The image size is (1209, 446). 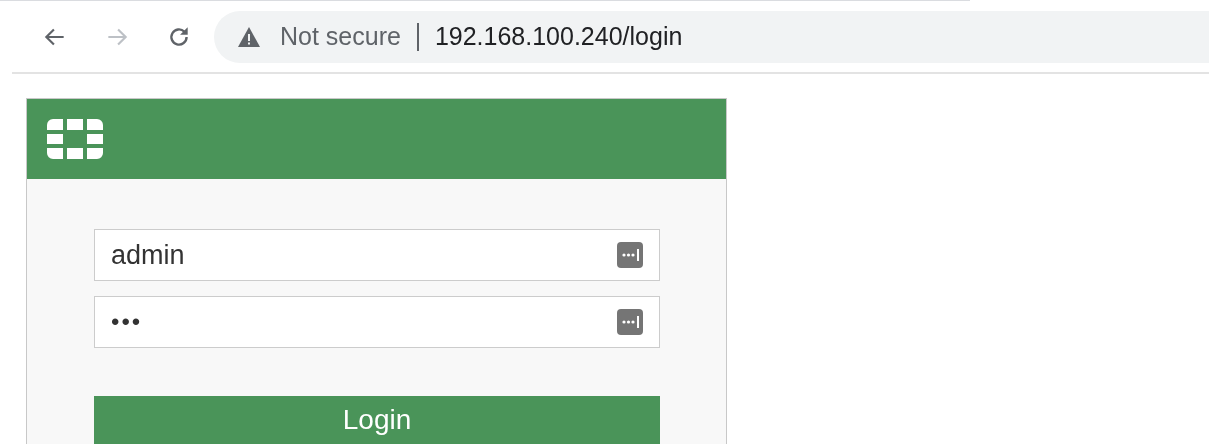 What do you see at coordinates (377, 420) in the screenshot?
I see `login-button: Login` at bounding box center [377, 420].